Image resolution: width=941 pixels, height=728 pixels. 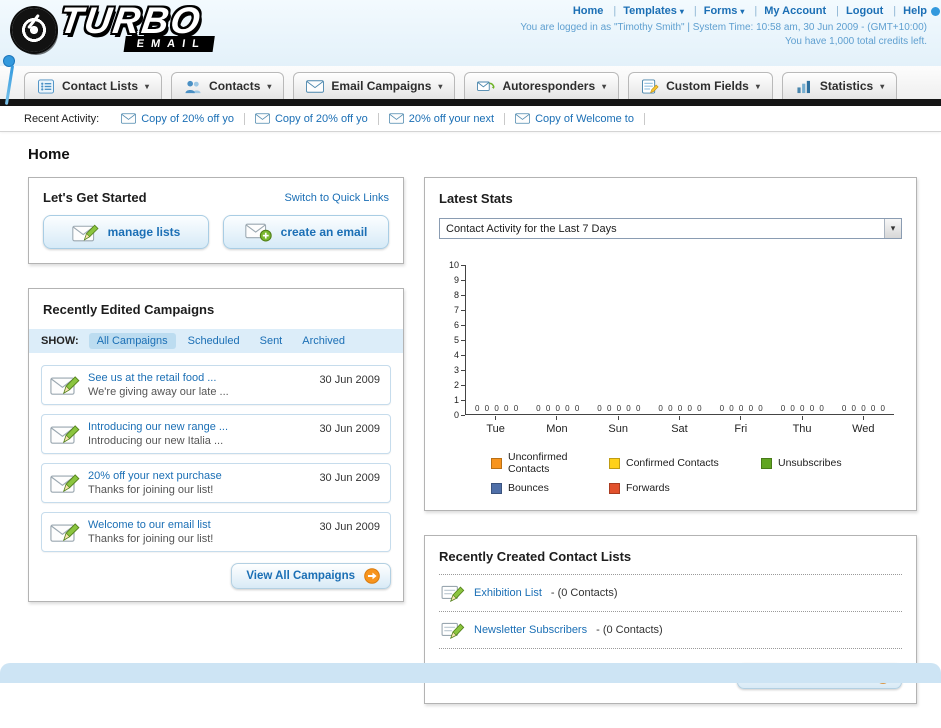 I want to click on card-pencil-icon, so click(x=453, y=593).